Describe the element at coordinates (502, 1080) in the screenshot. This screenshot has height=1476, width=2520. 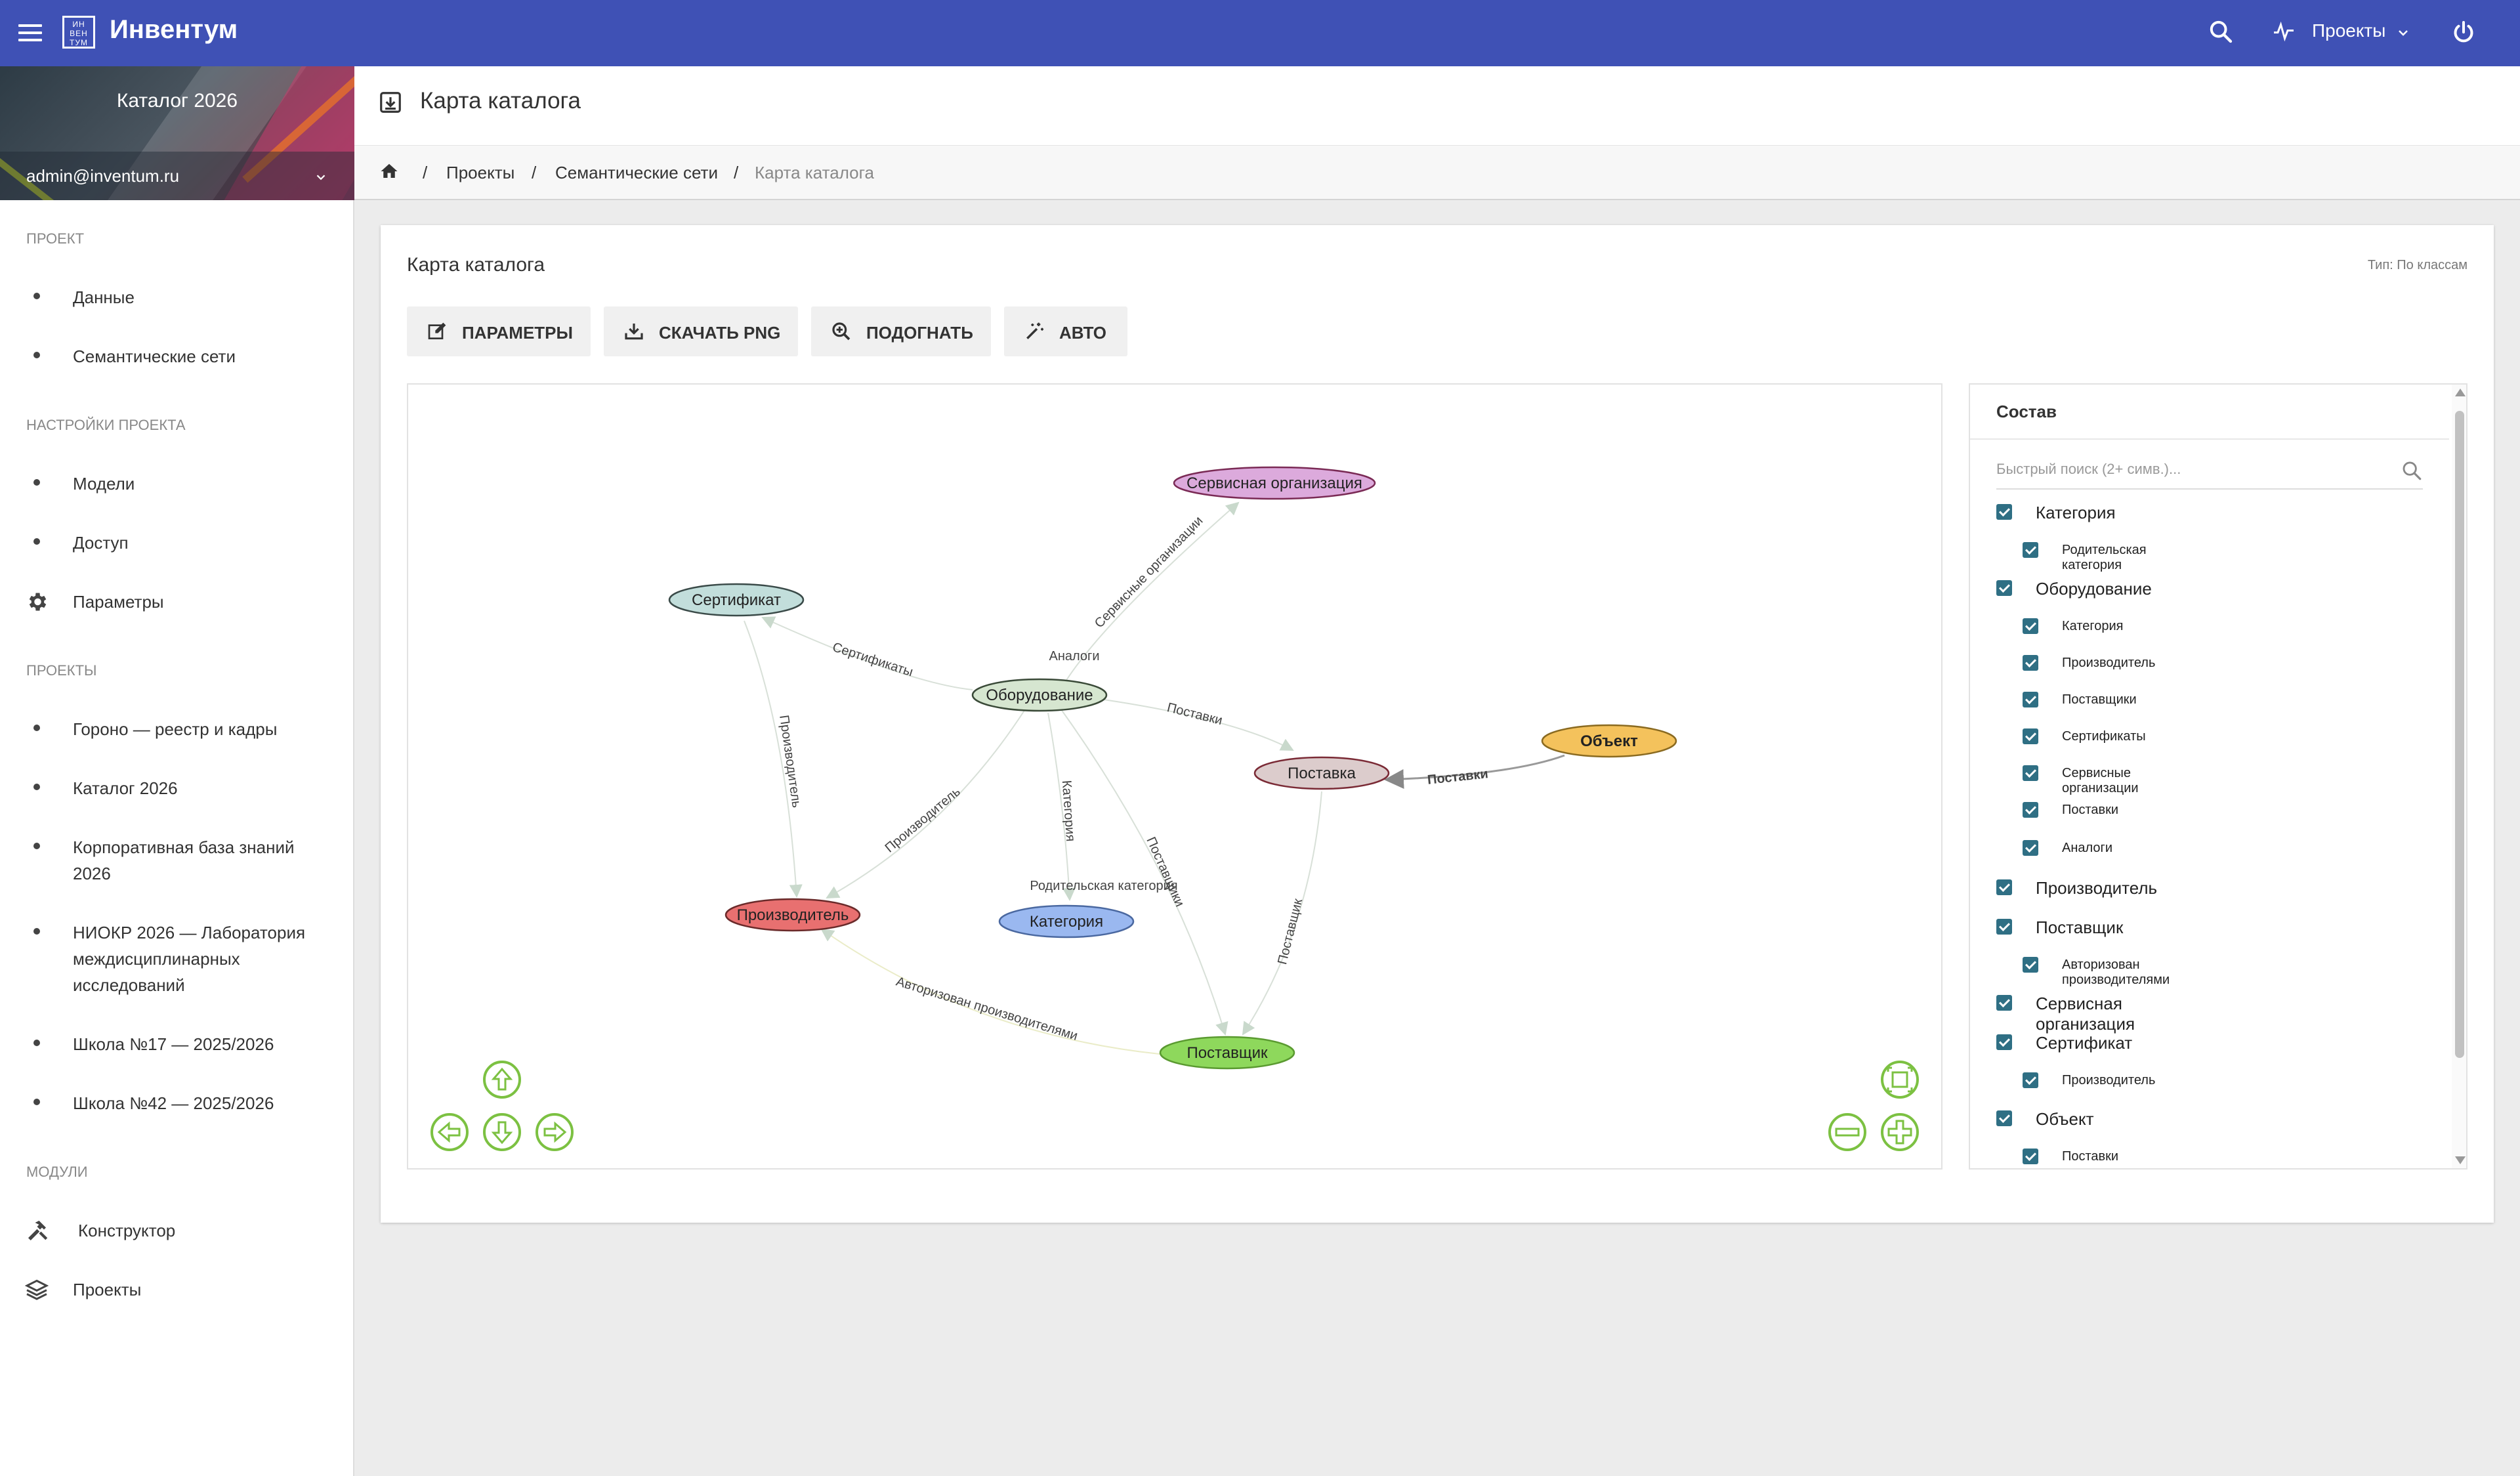
I see `pan-up-button` at that location.